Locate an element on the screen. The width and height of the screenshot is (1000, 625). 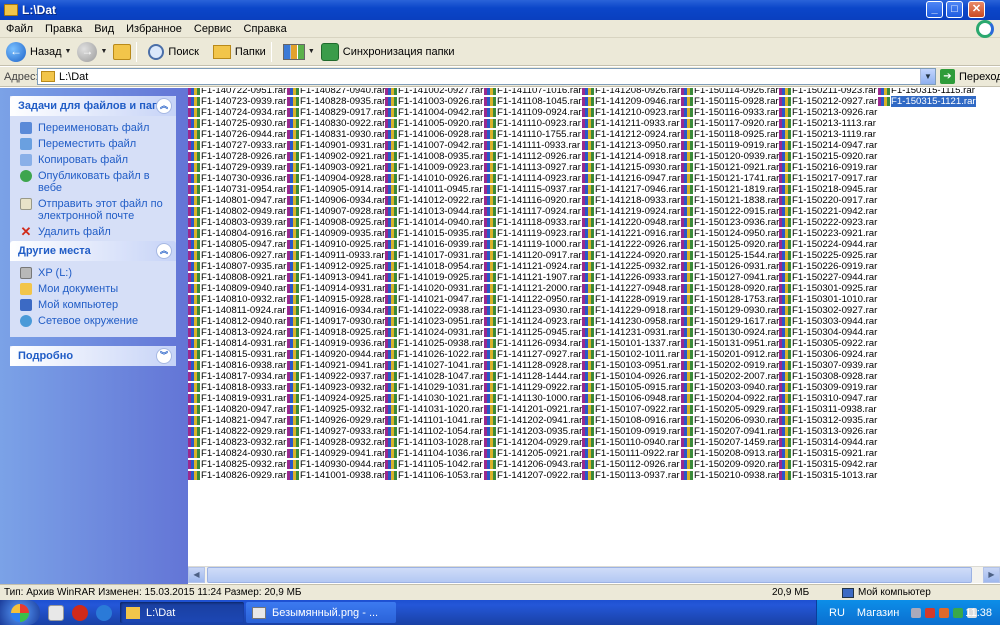
other-places-header: Другие места ︽ is located at coordinates (93, 251).